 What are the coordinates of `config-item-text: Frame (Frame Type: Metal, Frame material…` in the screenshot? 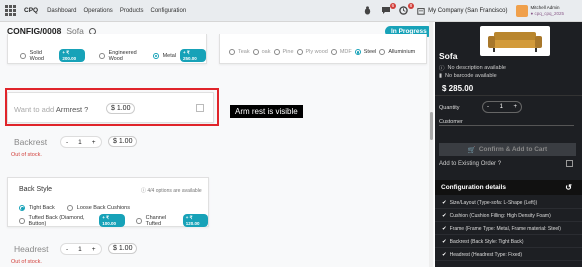 It's located at (505, 228).